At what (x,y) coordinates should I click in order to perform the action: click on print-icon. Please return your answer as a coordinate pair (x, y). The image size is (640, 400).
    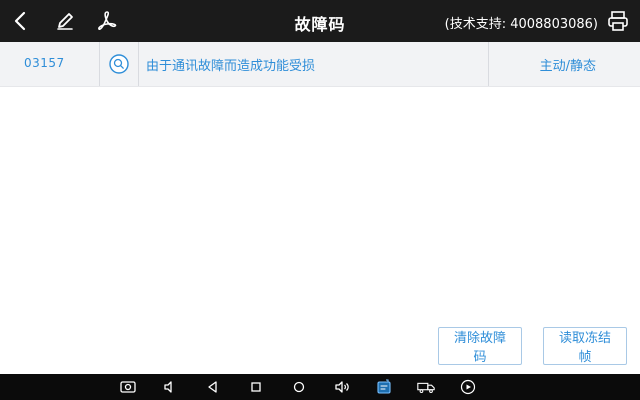
    Looking at the image, I should click on (618, 21).